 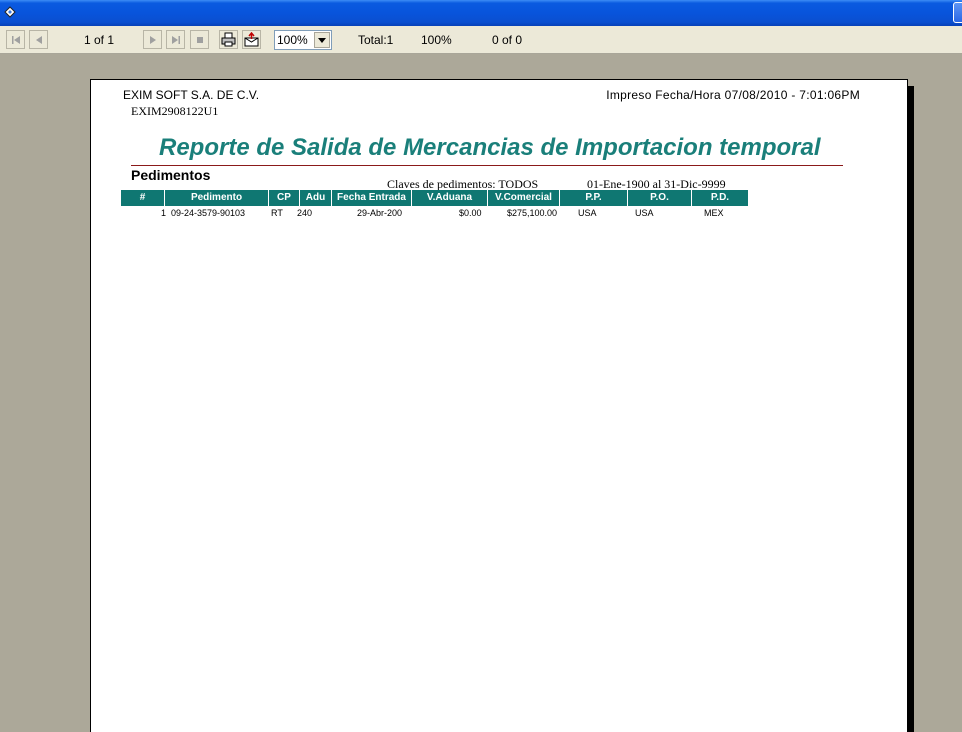 What do you see at coordinates (660, 198) in the screenshot?
I see `col-po: P.O.` at bounding box center [660, 198].